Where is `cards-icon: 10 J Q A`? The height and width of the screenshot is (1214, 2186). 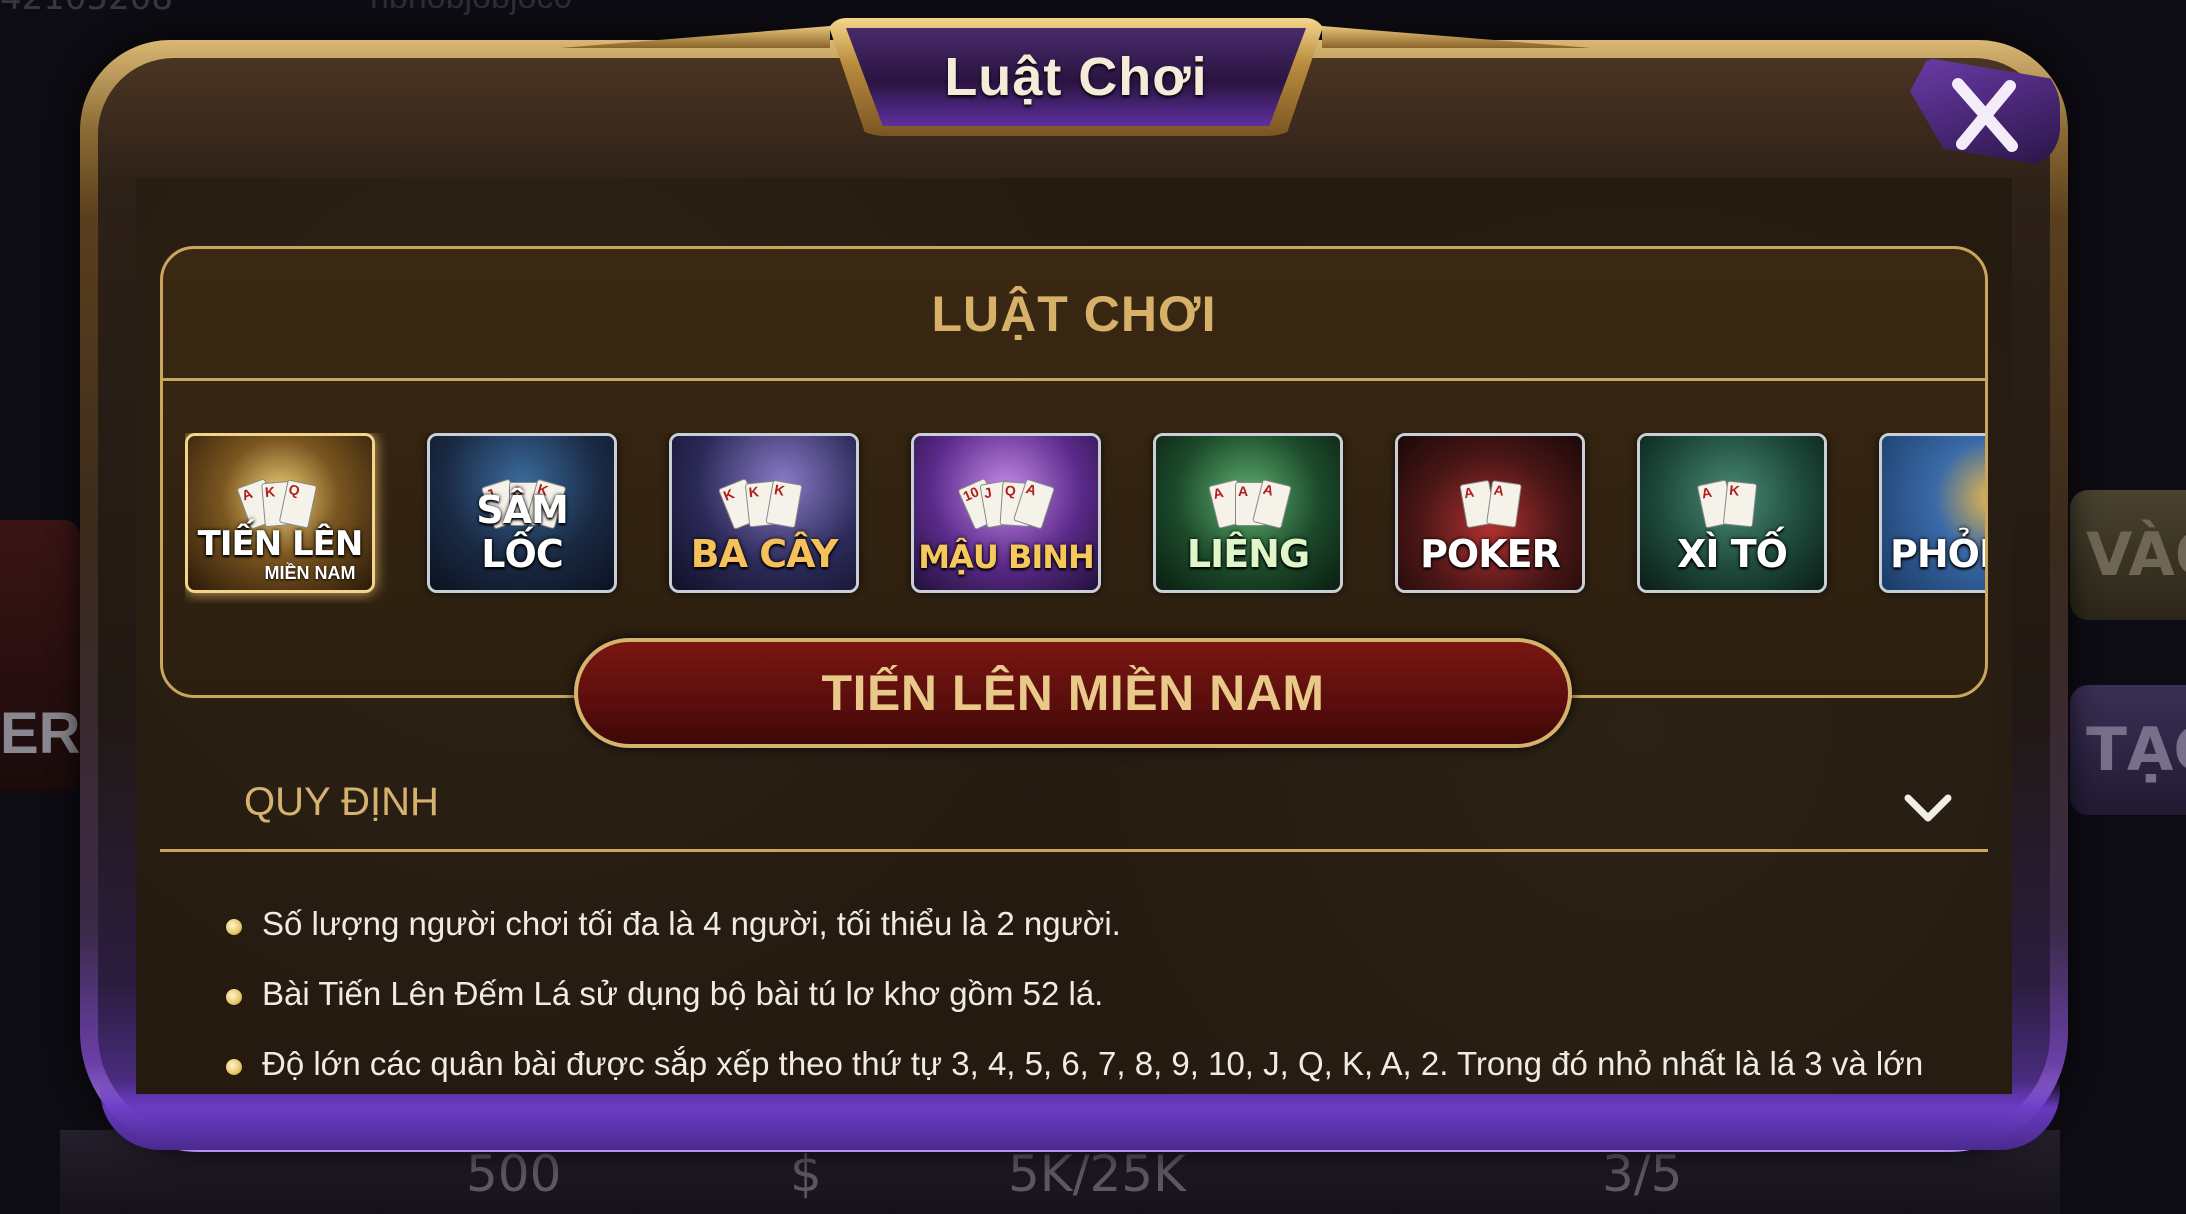
cards-icon: 10 J Q A is located at coordinates (1006, 493).